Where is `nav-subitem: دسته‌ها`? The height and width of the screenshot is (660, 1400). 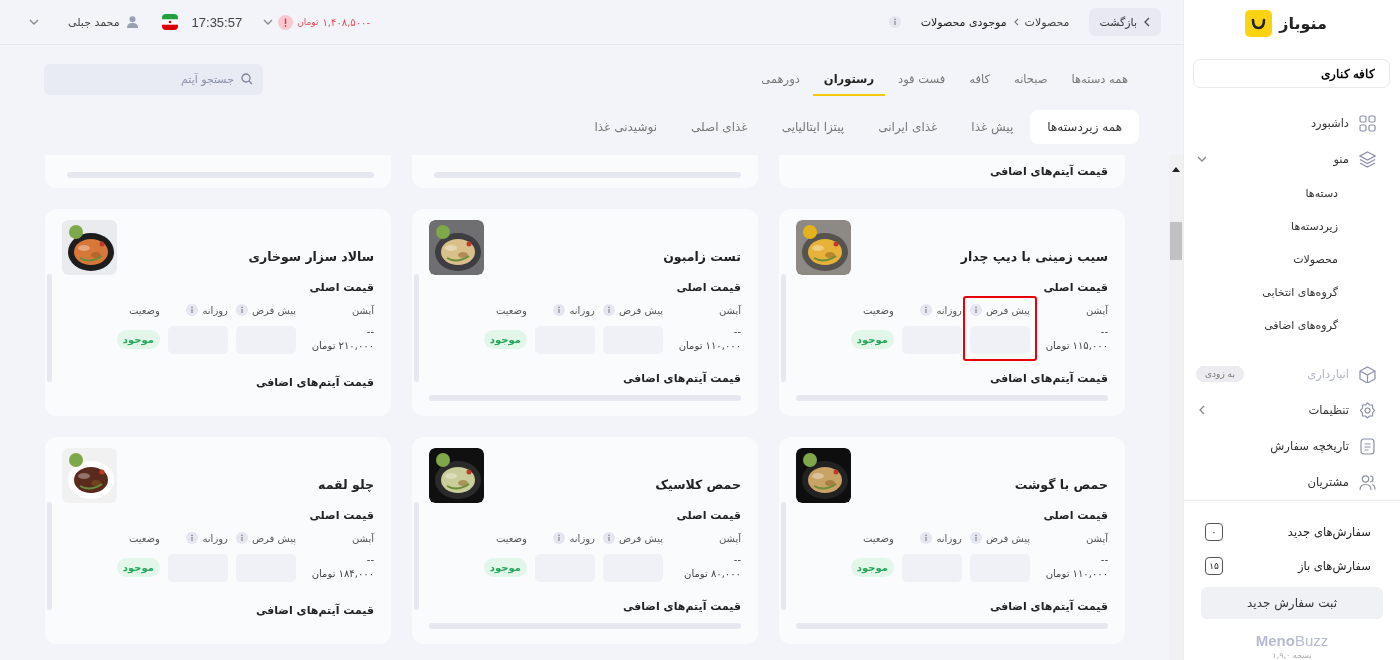
nav-subitem: دسته‌ها is located at coordinates (1292, 193).